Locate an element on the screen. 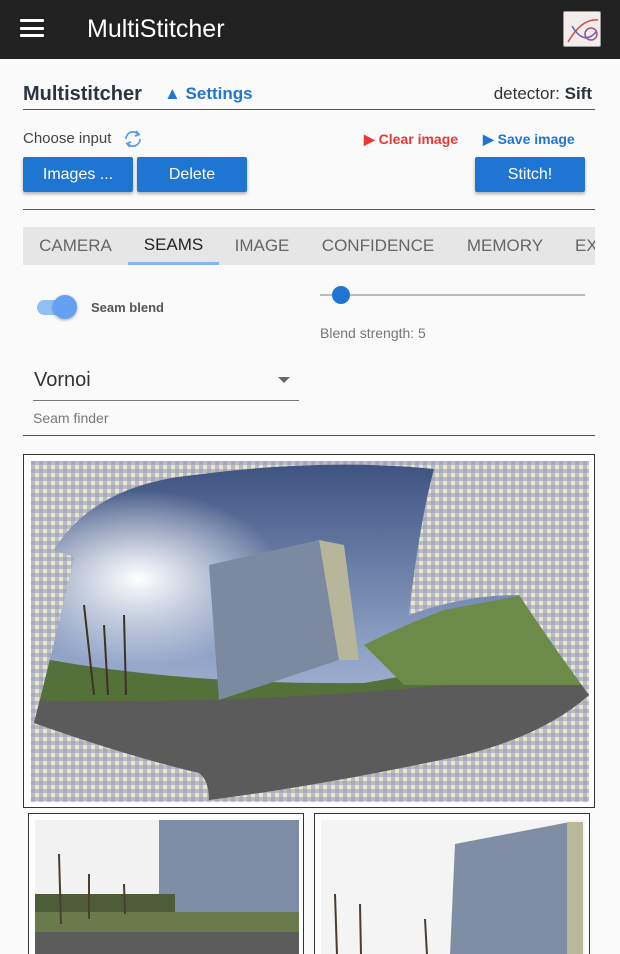 This screenshot has width=620, height=954. settings-tabs: CAMERA SEAMS IMAGE CONFIDENCE MEMORY EX is located at coordinates (309, 246).